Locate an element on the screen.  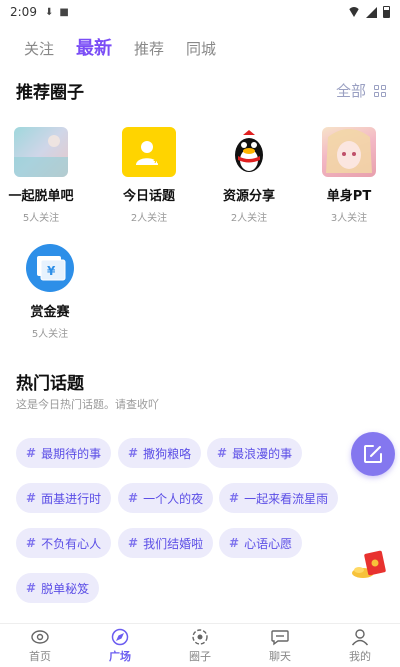
tab-nearby: 同城 is located at coordinates (201, 48).